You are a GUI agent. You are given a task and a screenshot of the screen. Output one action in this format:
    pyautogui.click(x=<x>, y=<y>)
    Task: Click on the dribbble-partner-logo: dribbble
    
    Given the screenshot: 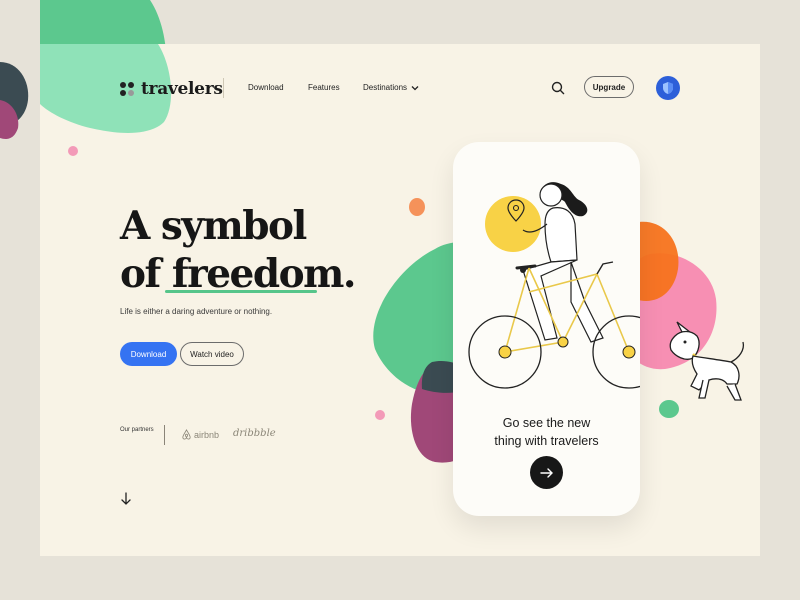 What is the action you would take?
    pyautogui.click(x=254, y=433)
    